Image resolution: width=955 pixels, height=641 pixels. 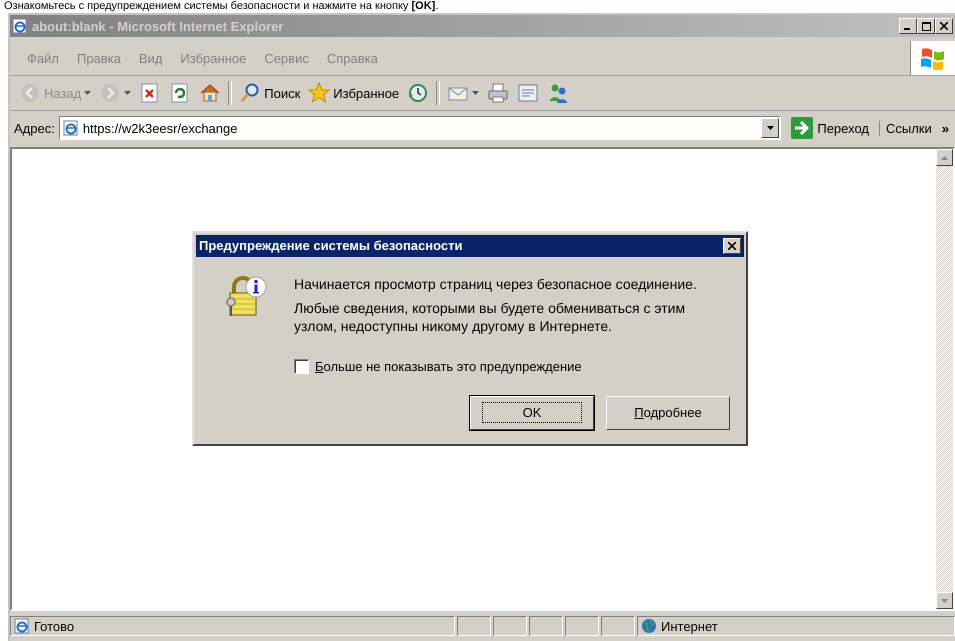 I want to click on dont-show-checkbox: Больше не показывать это предупреждение, so click(x=512, y=366).